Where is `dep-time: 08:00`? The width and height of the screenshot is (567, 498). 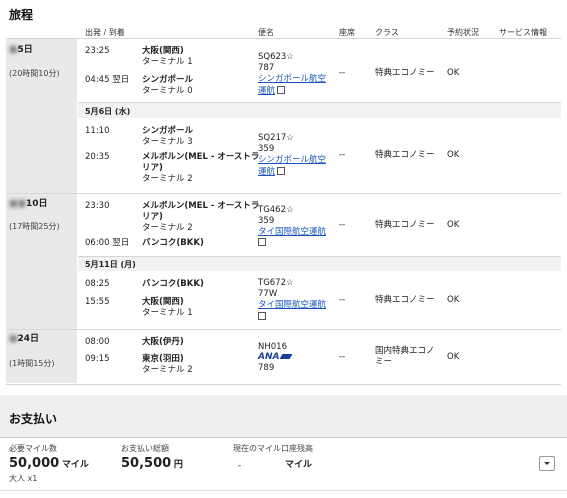 dep-time: 08:00 is located at coordinates (97, 342).